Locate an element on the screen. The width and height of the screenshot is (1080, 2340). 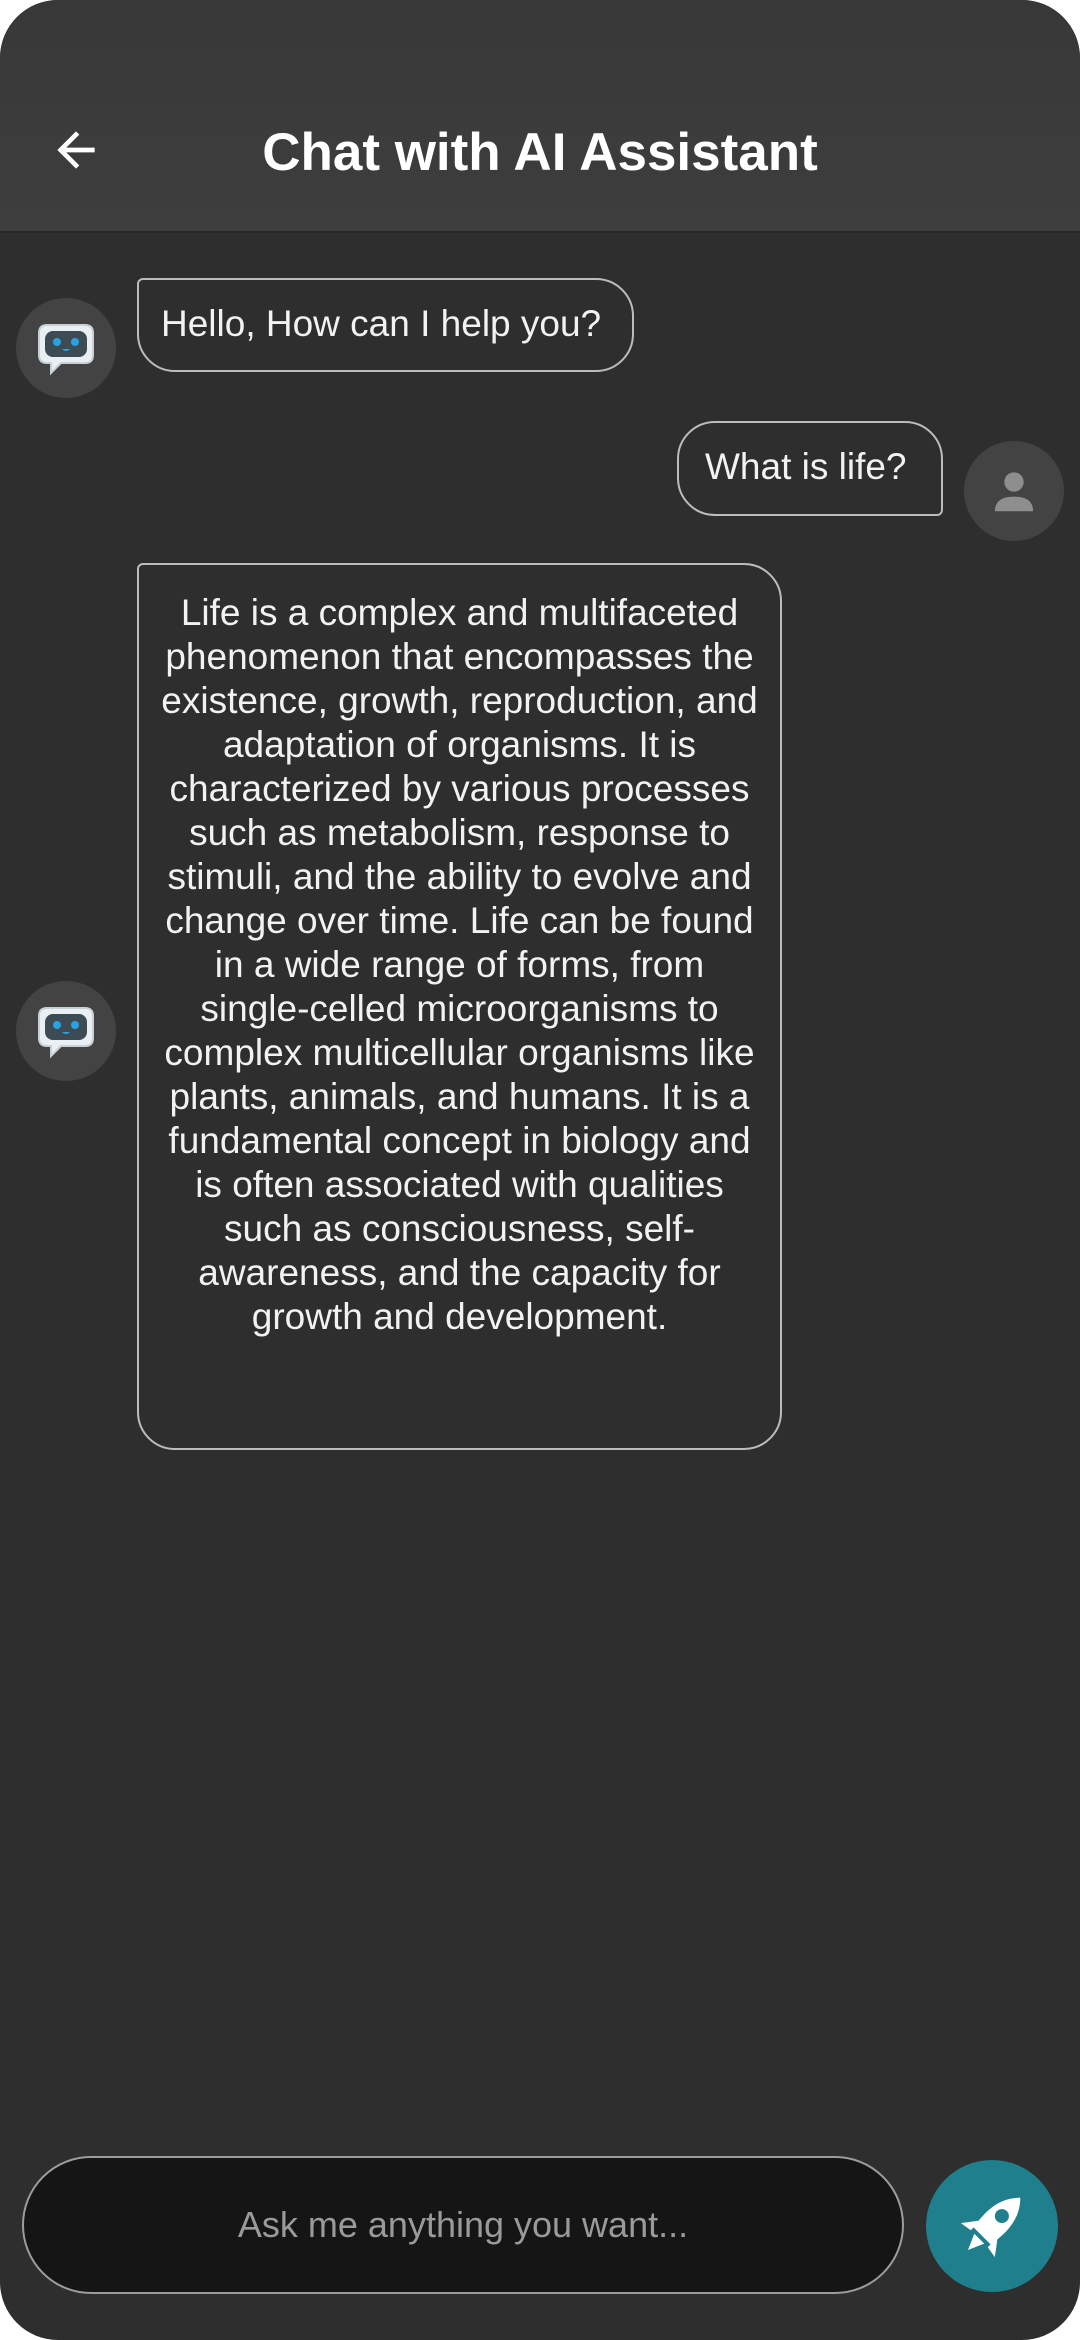
message-bubble-user: What is life? is located at coordinates (810, 468).